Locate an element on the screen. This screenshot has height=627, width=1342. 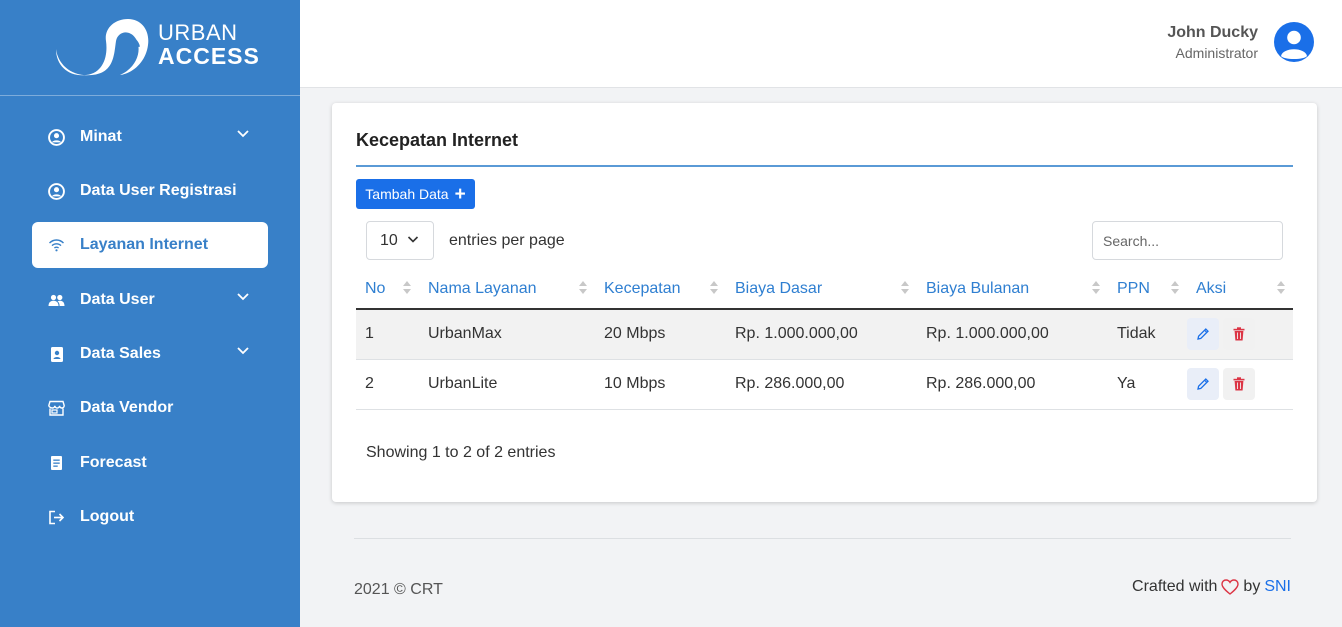
column-header-label: No is located at coordinates (375, 288).